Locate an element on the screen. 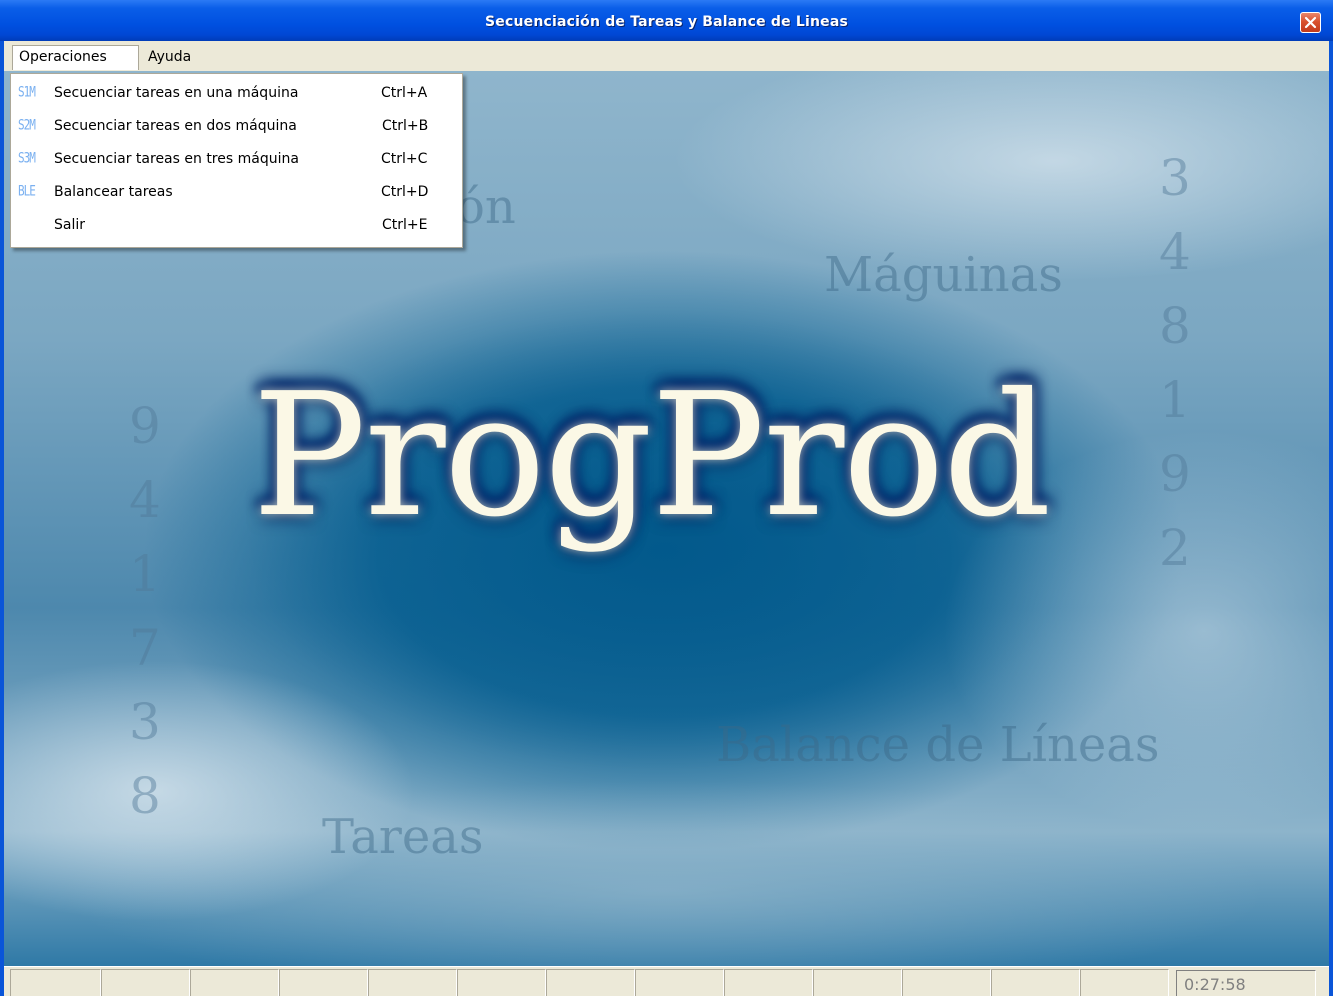  menu-item-shortcut: Ctrl+D is located at coordinates (405, 192).